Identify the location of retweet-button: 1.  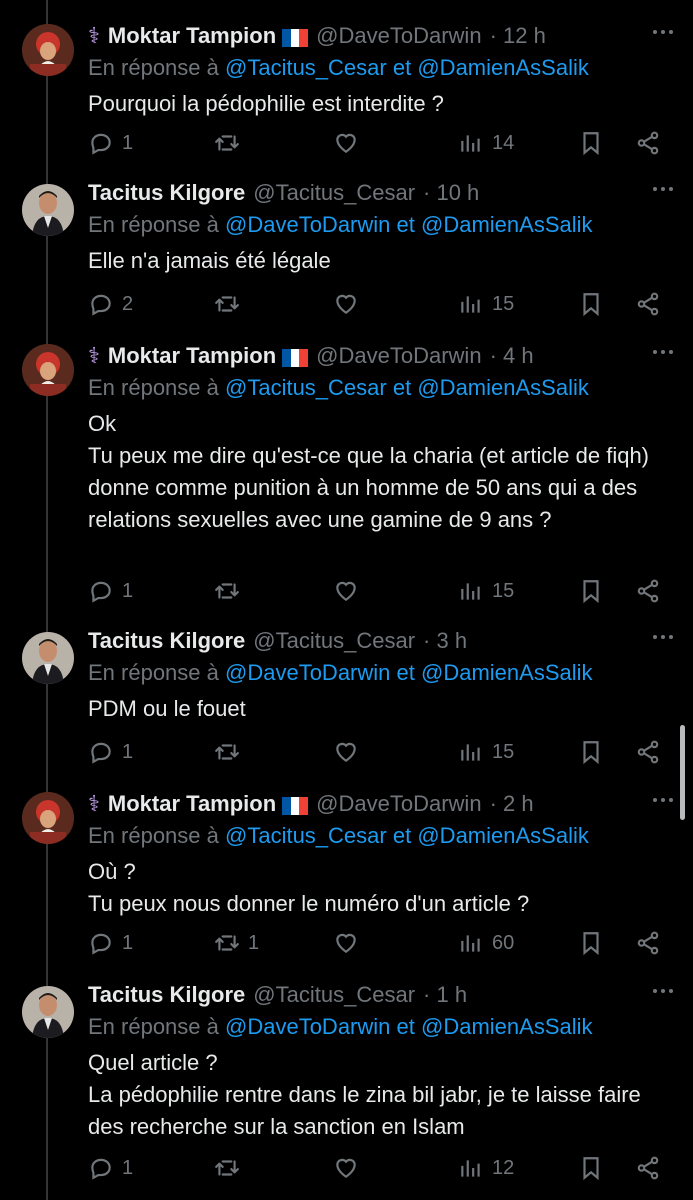
(236, 943).